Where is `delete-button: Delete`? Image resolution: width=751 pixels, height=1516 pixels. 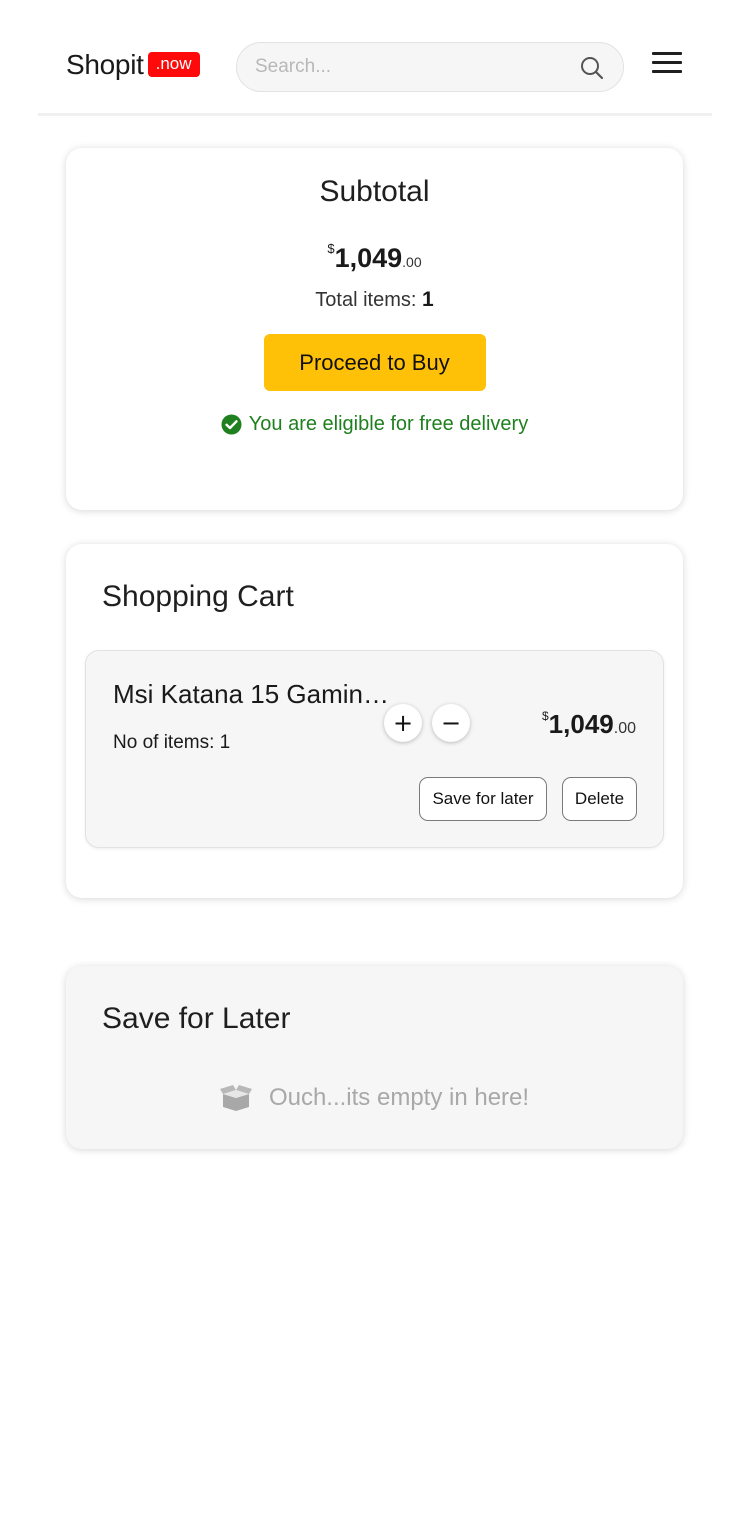 delete-button: Delete is located at coordinates (599, 799).